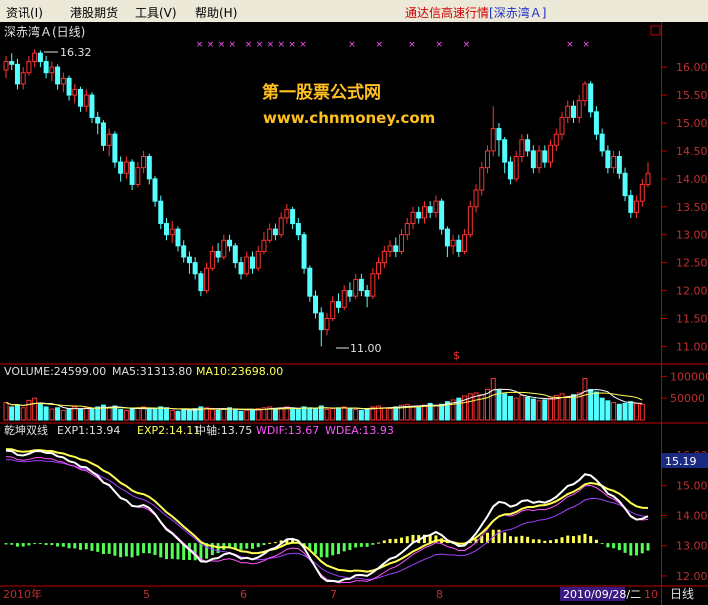 The height and width of the screenshot is (605, 708). What do you see at coordinates (24, 12) in the screenshot?
I see `menu-info: 资讯(I)` at bounding box center [24, 12].